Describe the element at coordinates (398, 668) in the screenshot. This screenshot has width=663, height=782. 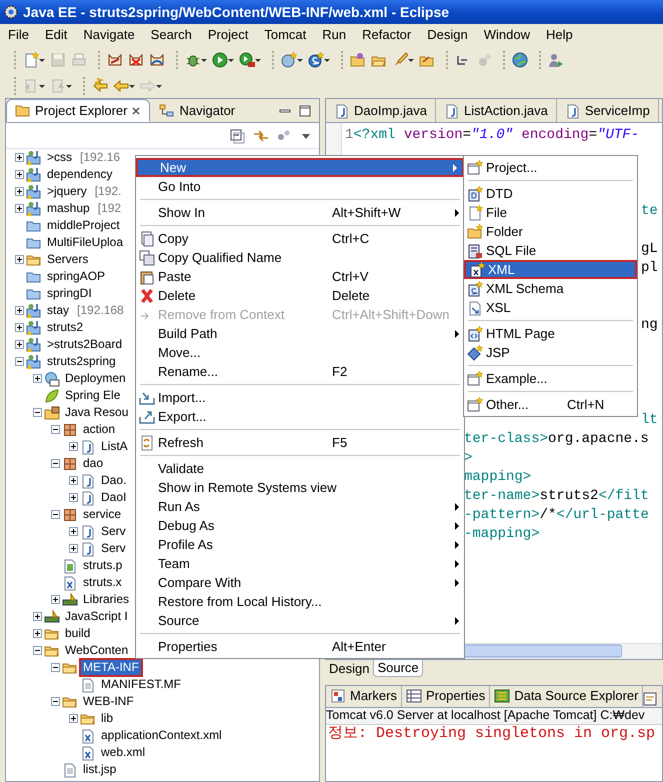
I see `editor-view-tab: Source` at that location.